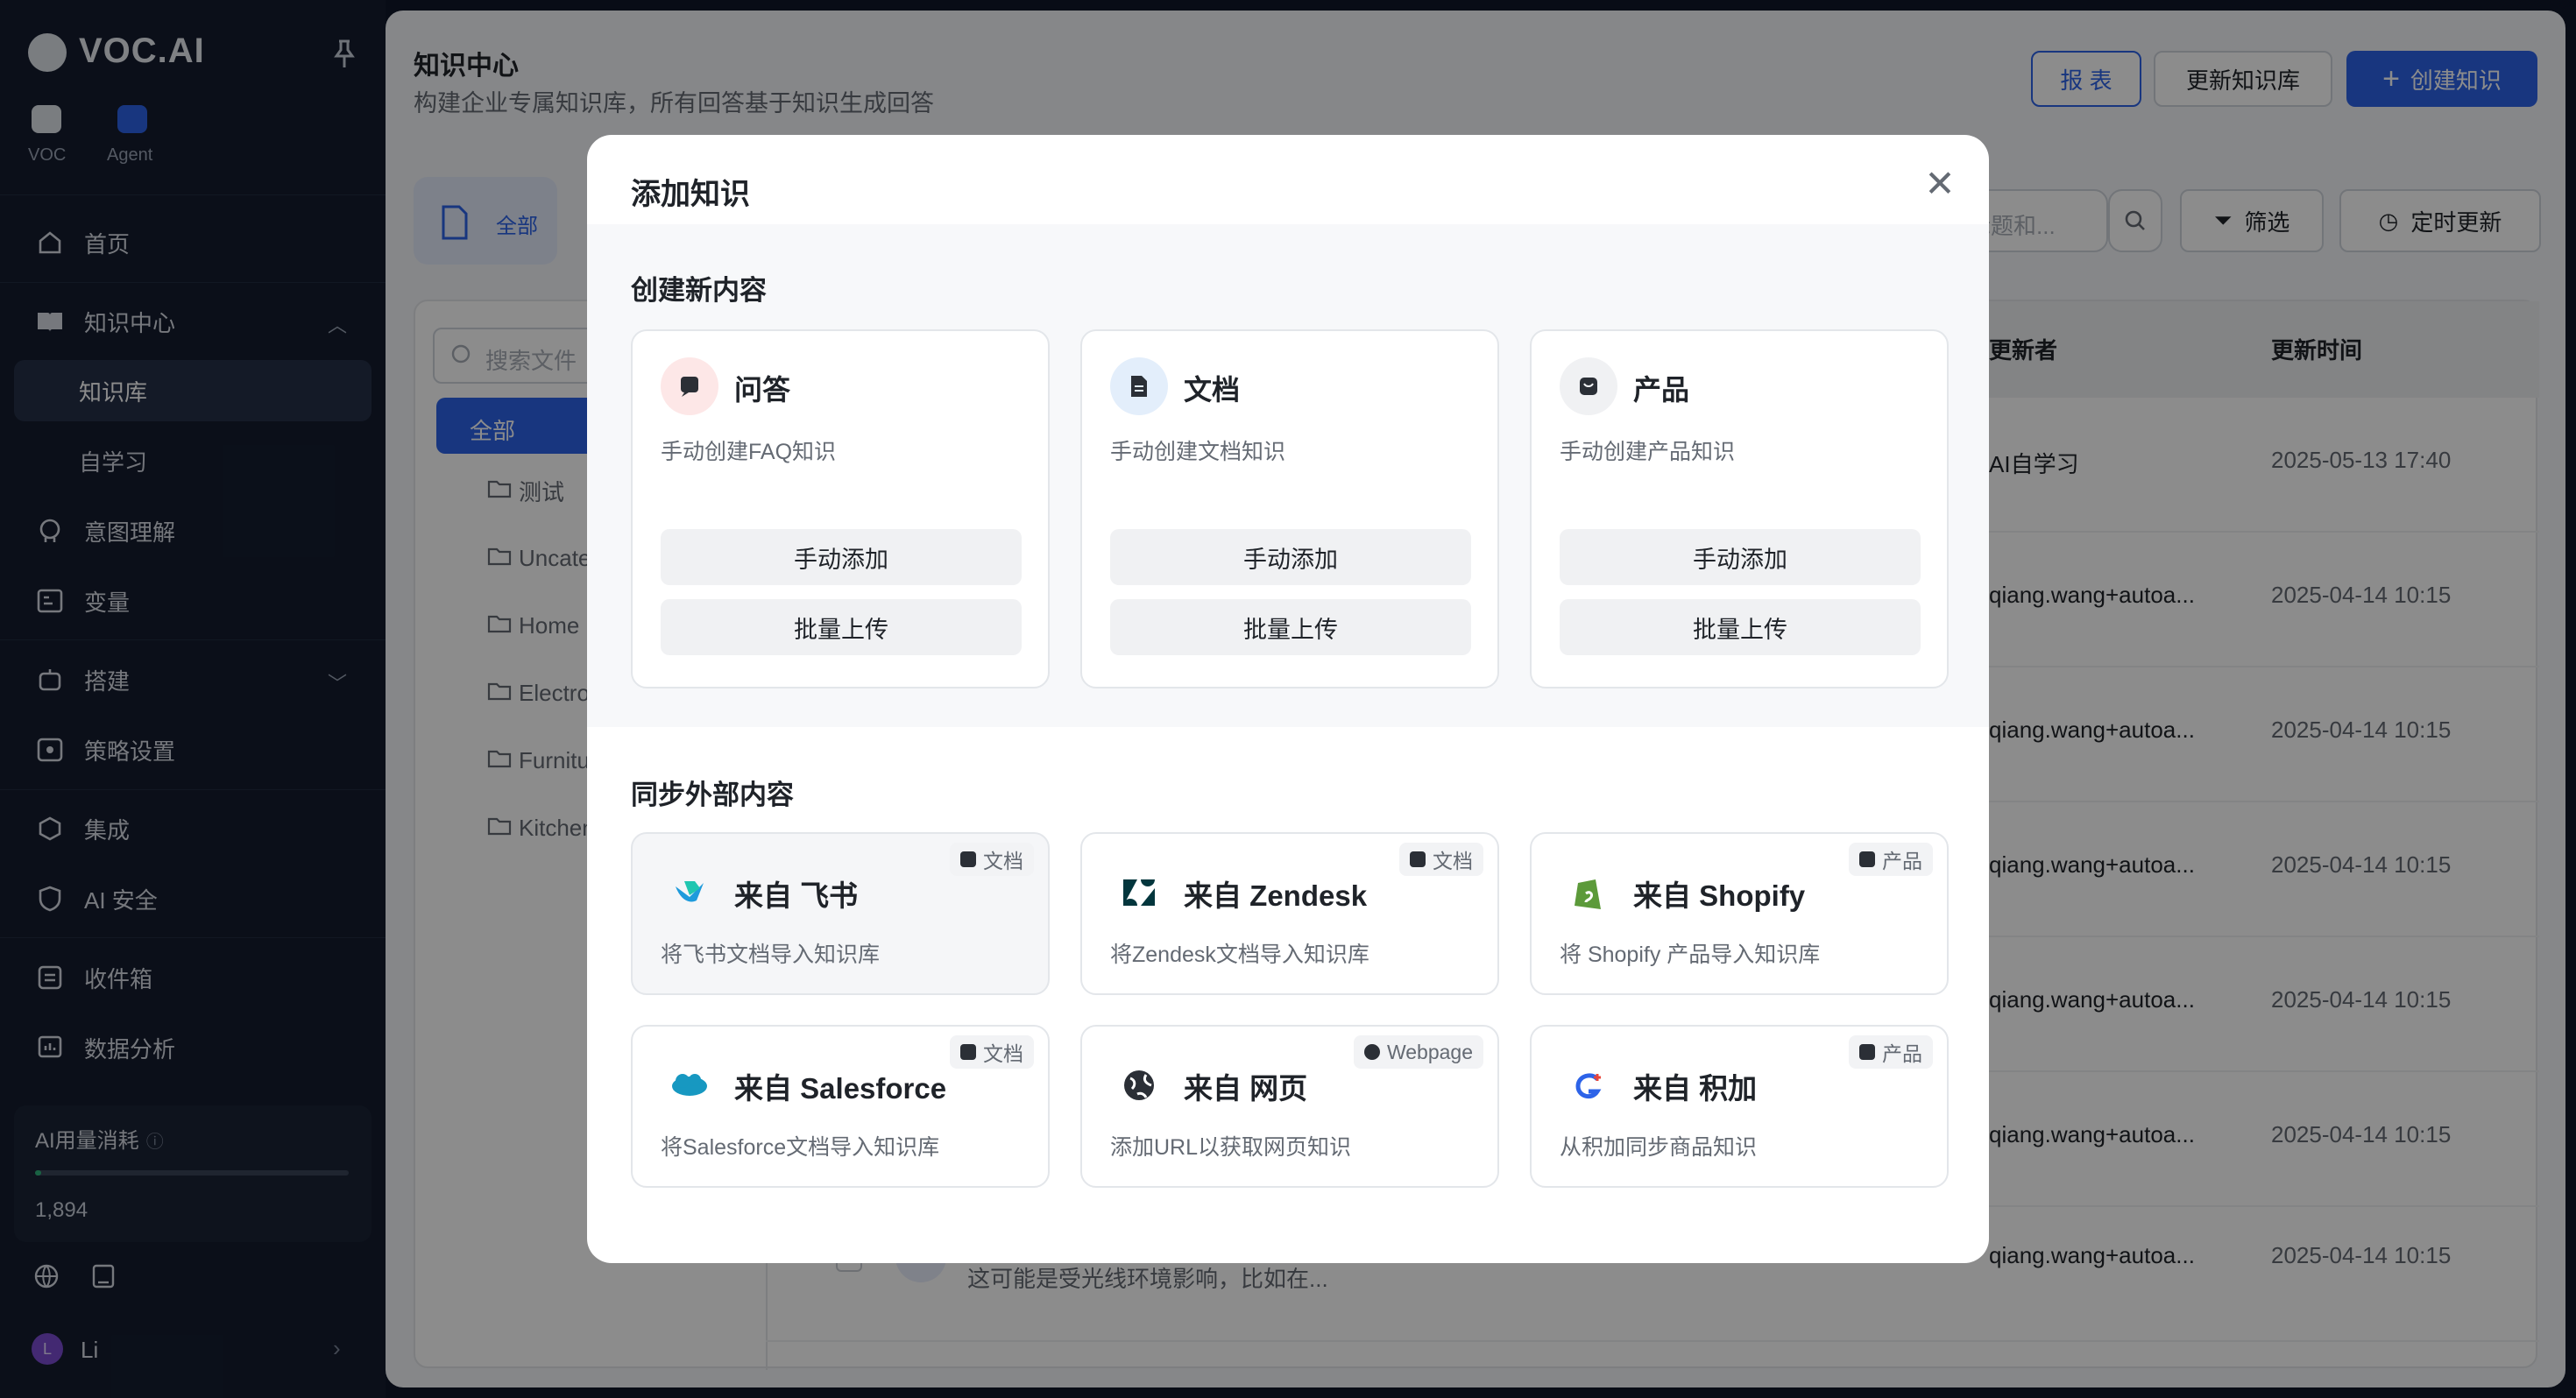 The image size is (2576, 1398). I want to click on create-card-desc: 手动创建产品知识, so click(1648, 452).